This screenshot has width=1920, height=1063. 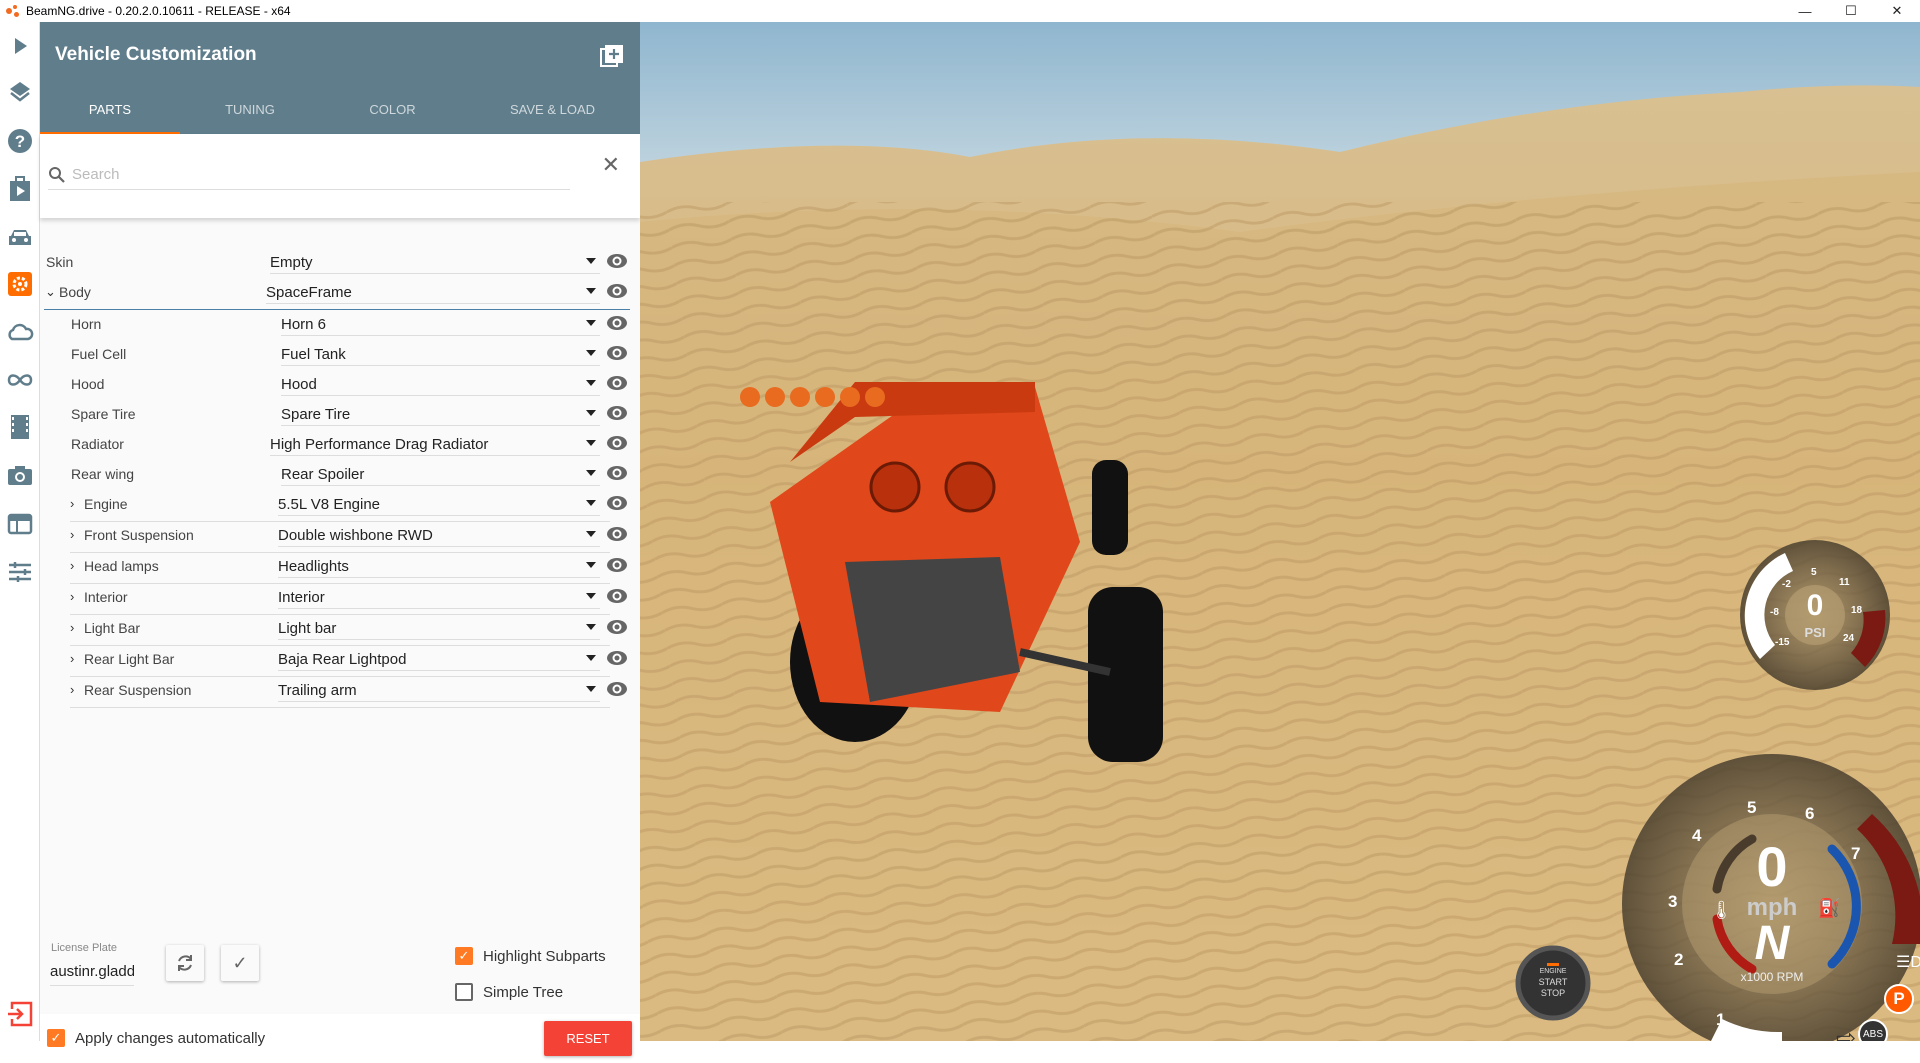 What do you see at coordinates (611, 165) in the screenshot?
I see `clear-search-icon: ✕` at bounding box center [611, 165].